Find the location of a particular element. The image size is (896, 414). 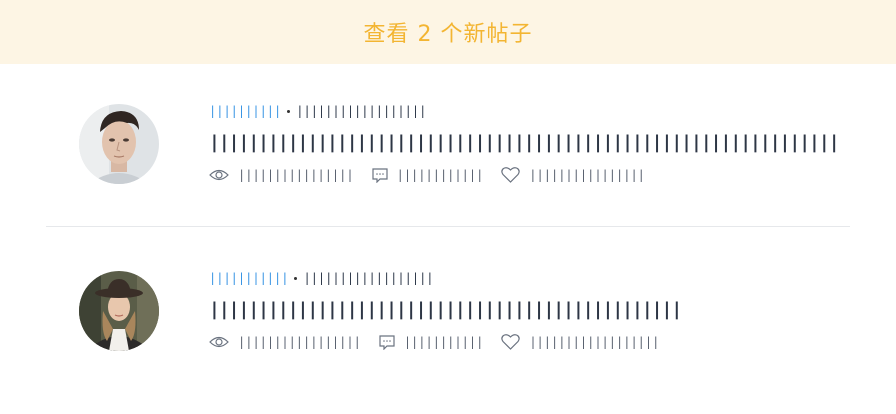

new-posts-banner-text: 查看 2 个新帖子 is located at coordinates (448, 34).